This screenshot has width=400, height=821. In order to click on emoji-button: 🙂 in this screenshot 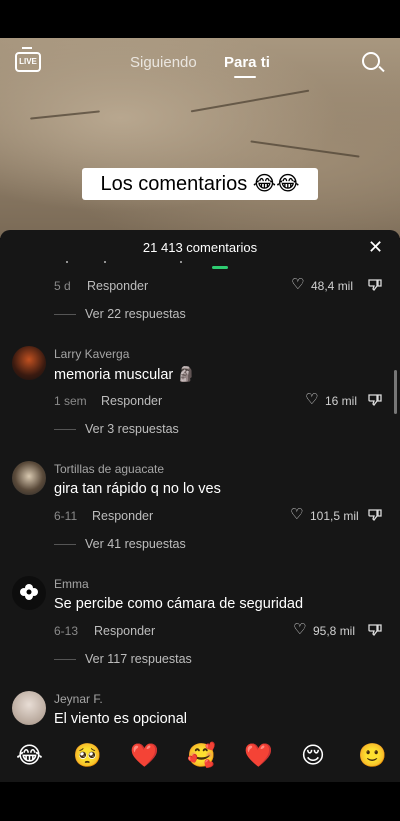, I will do `click(372, 755)`.